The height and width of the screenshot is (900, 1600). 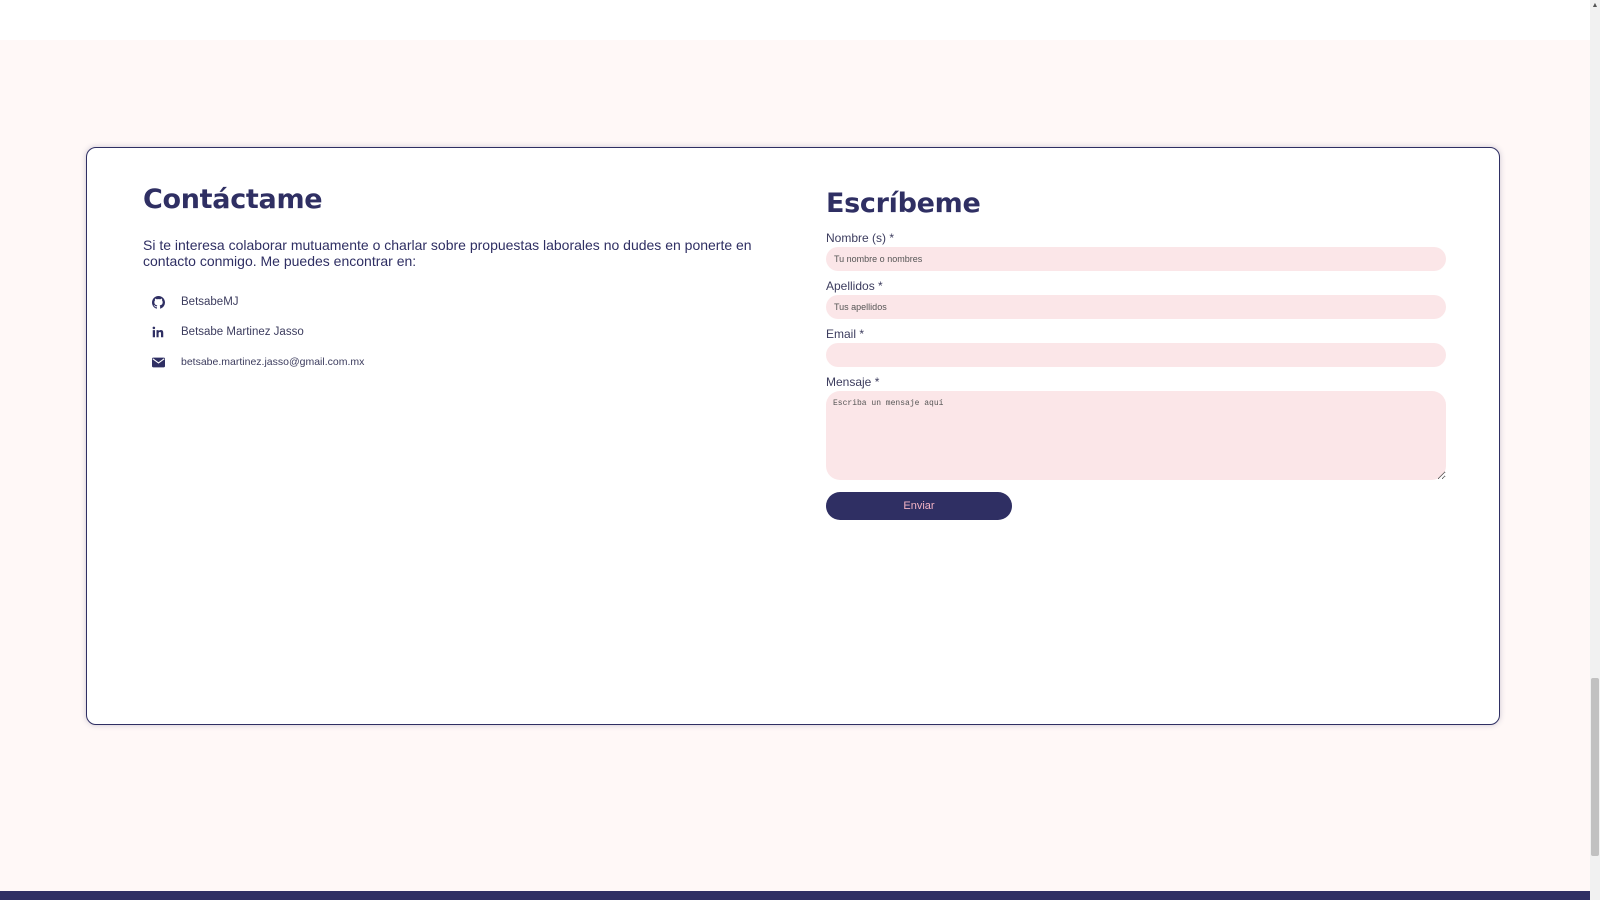 What do you see at coordinates (158, 362) in the screenshot?
I see `envelope-icon` at bounding box center [158, 362].